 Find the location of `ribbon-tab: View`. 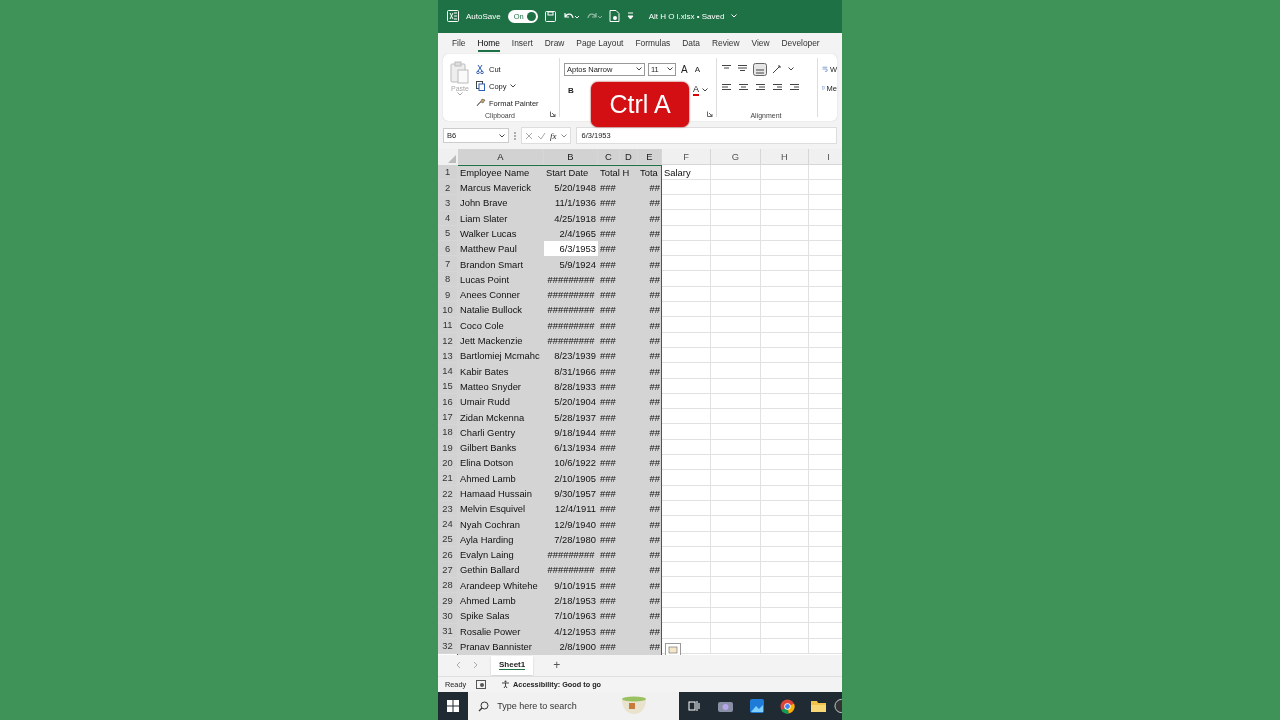

ribbon-tab: View is located at coordinates (760, 42).